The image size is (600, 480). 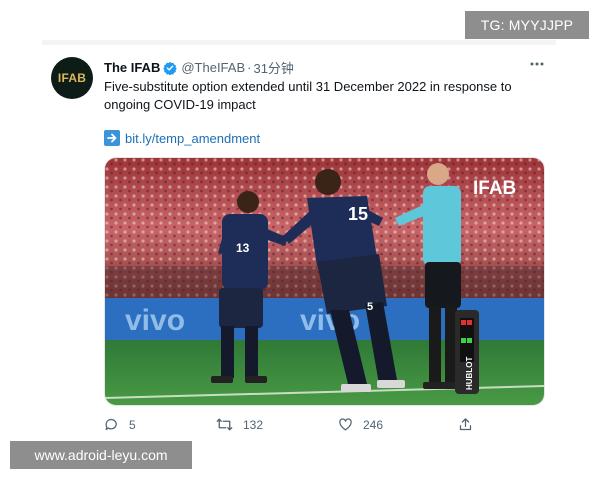 I want to click on player-left-number: 13, so click(x=243, y=248).